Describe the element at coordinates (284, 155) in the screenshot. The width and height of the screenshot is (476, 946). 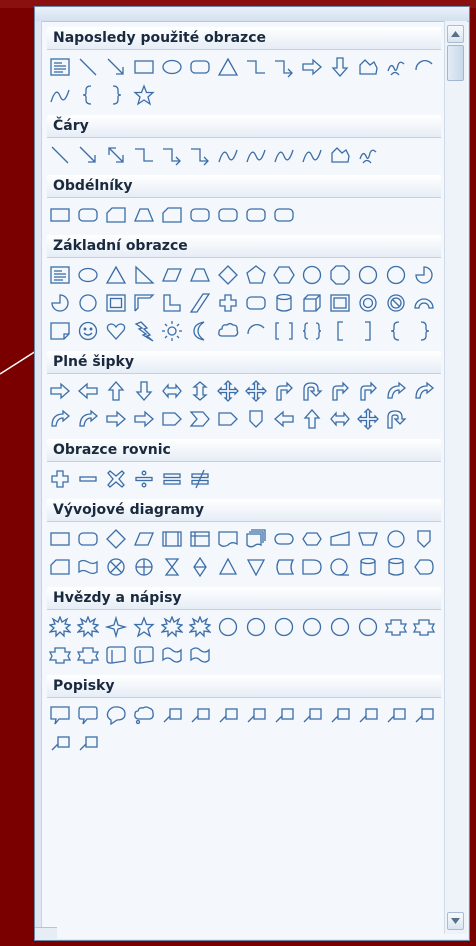
I see `curved-double-arrow-icon` at that location.